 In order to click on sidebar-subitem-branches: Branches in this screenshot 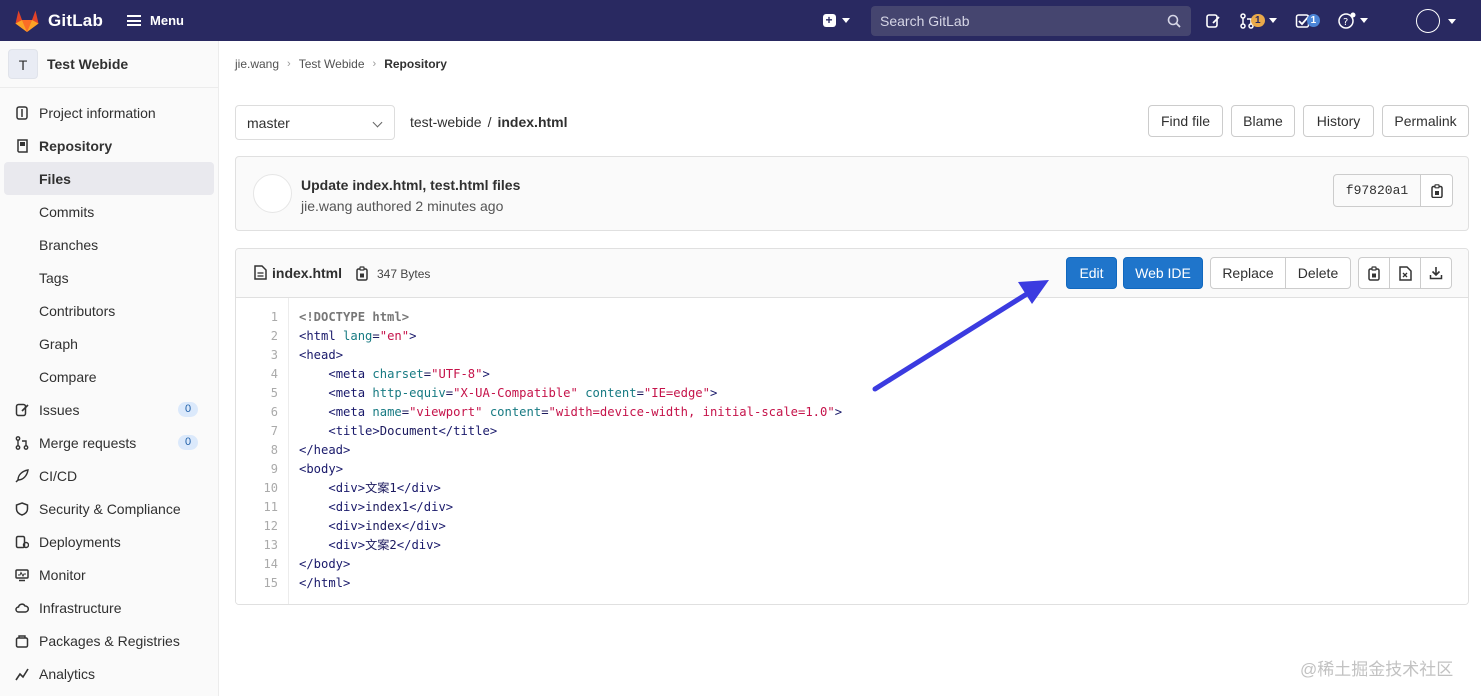, I will do `click(109, 244)`.